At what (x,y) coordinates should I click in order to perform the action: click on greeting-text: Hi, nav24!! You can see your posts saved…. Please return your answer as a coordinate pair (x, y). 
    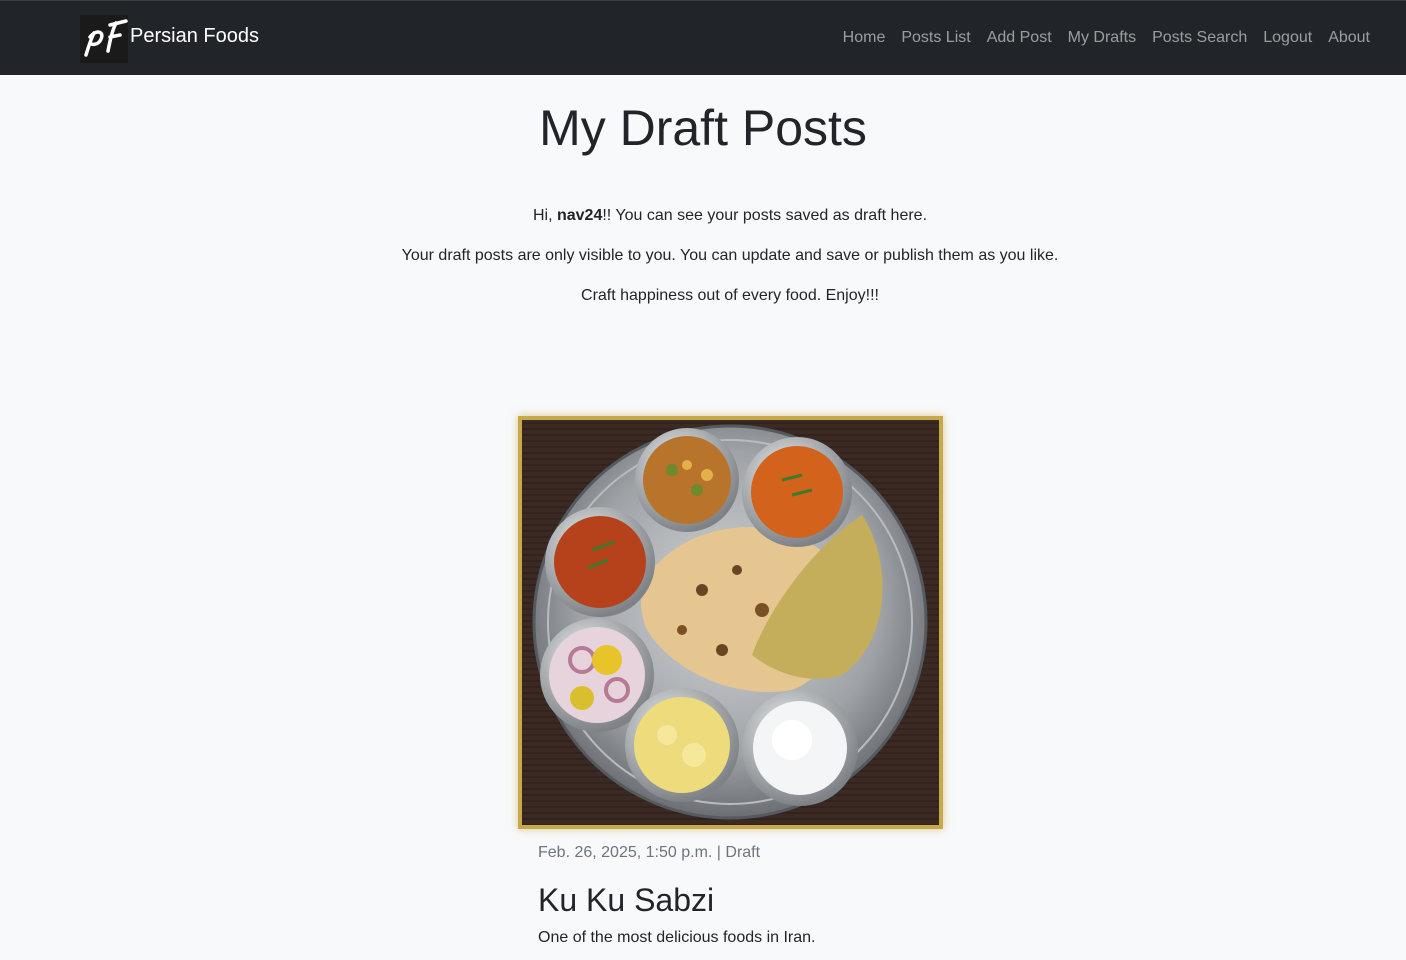
    Looking at the image, I should click on (703, 216).